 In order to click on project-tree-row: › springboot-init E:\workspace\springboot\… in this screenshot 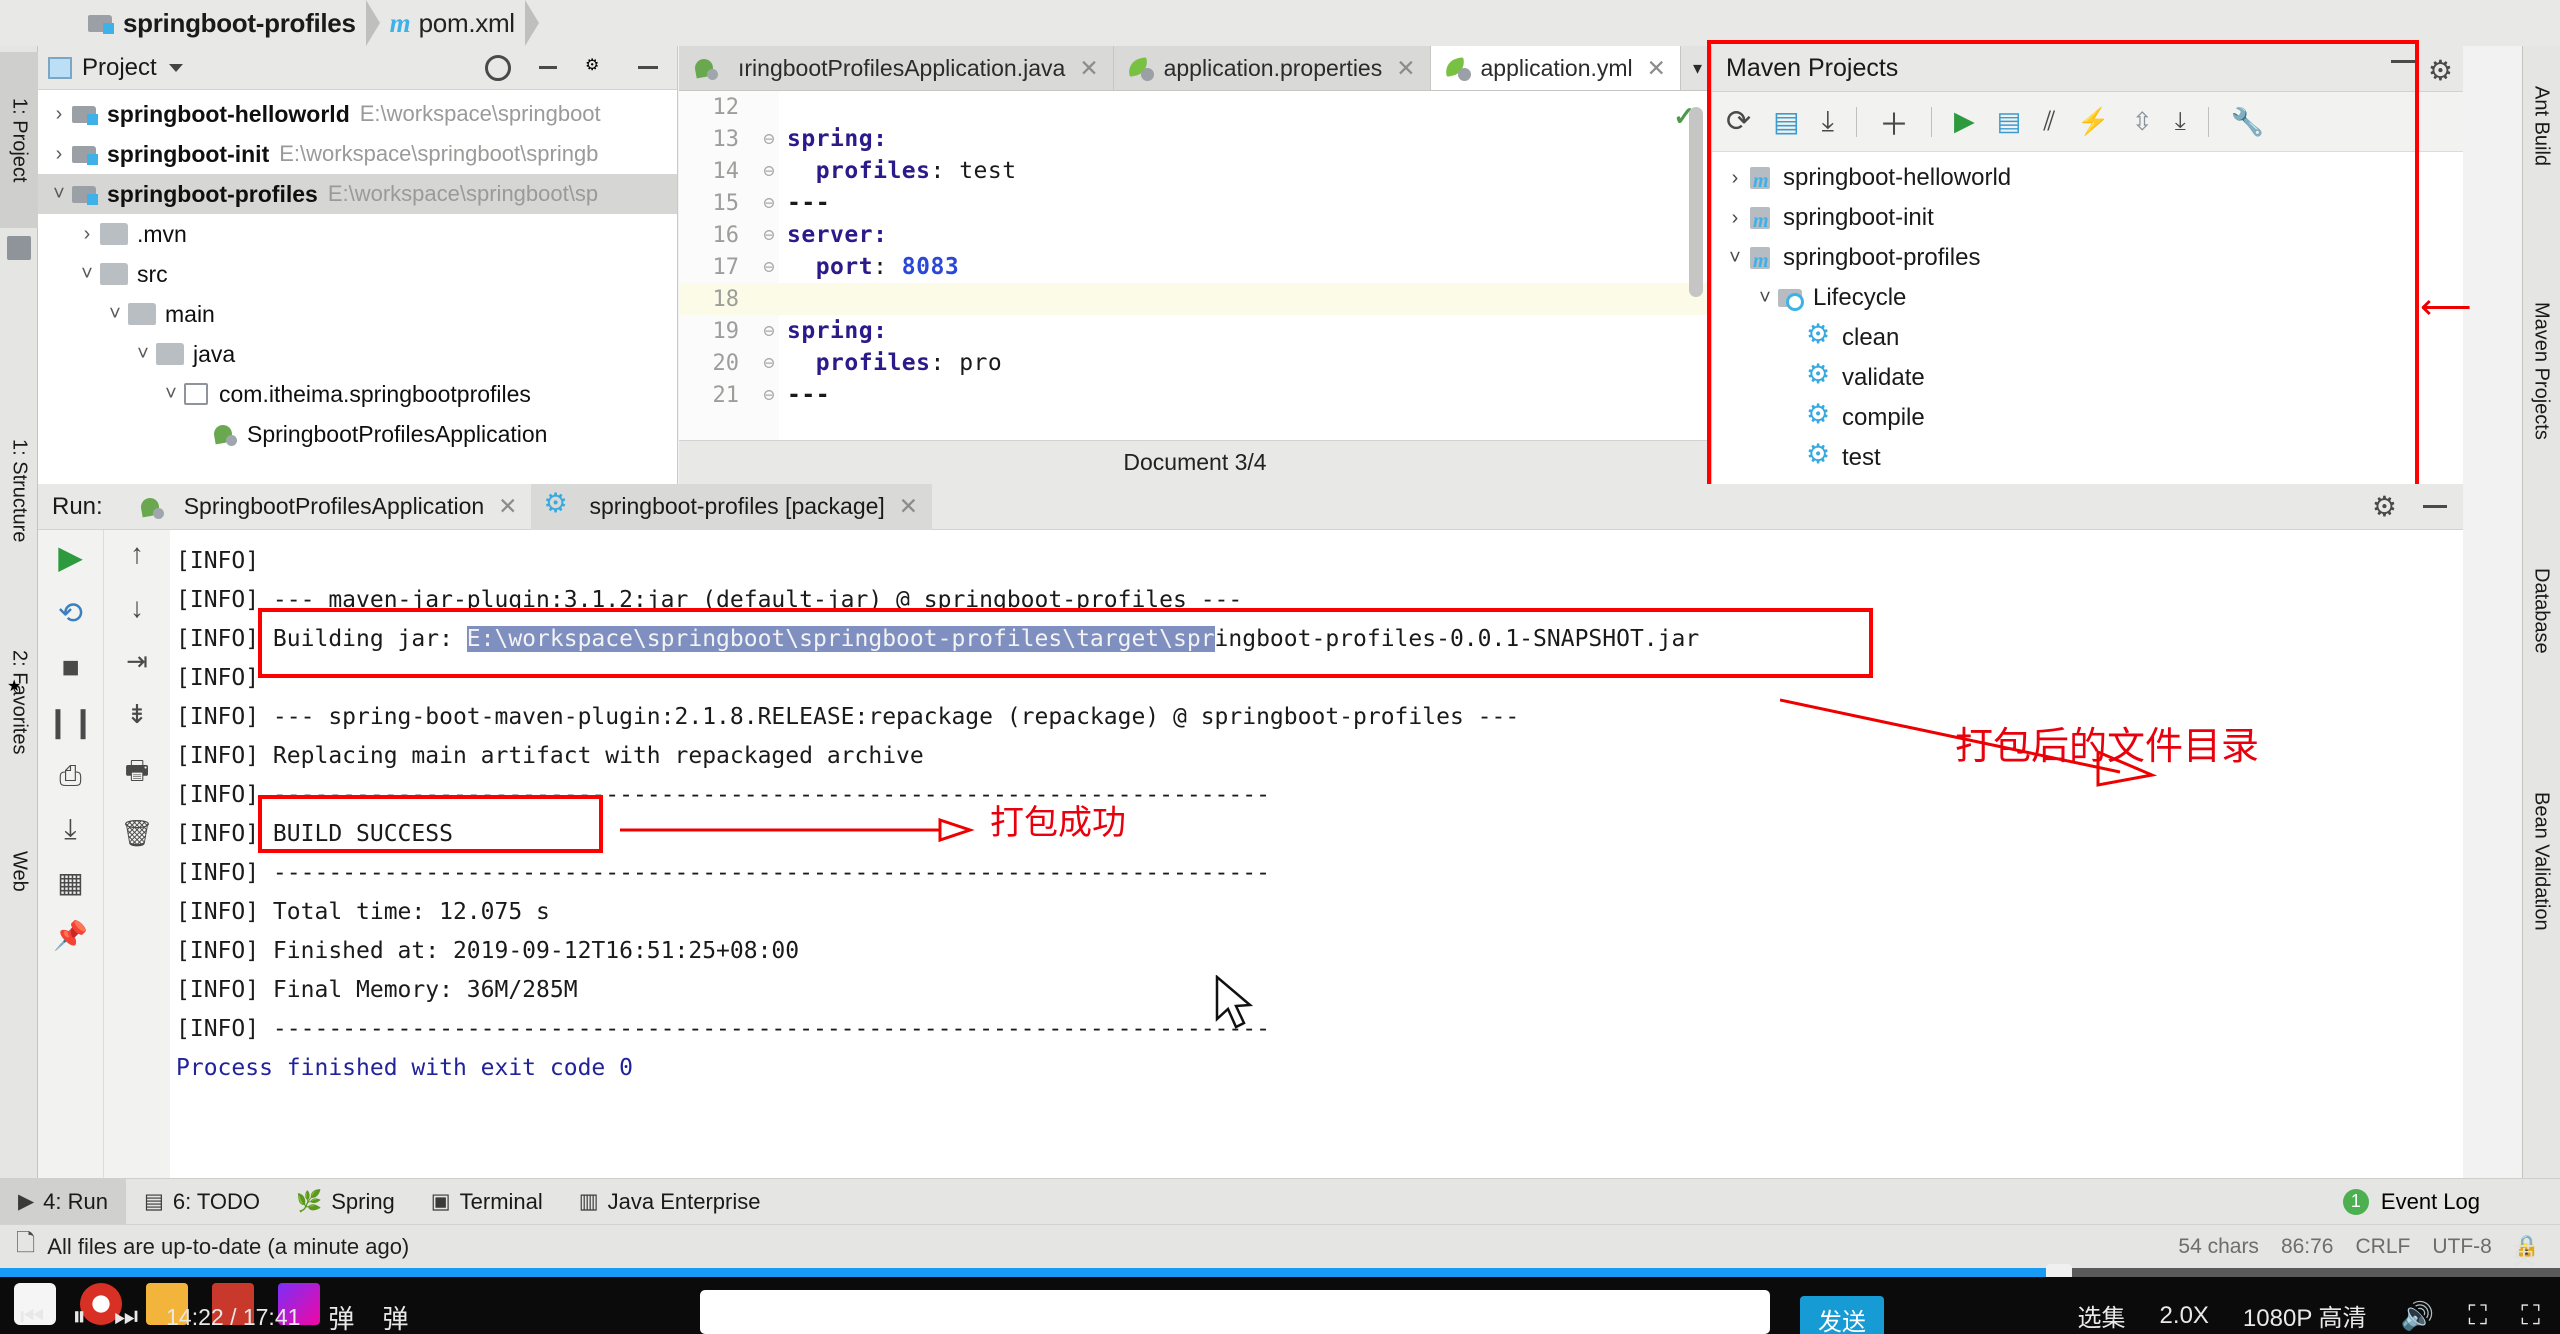, I will do `click(357, 154)`.